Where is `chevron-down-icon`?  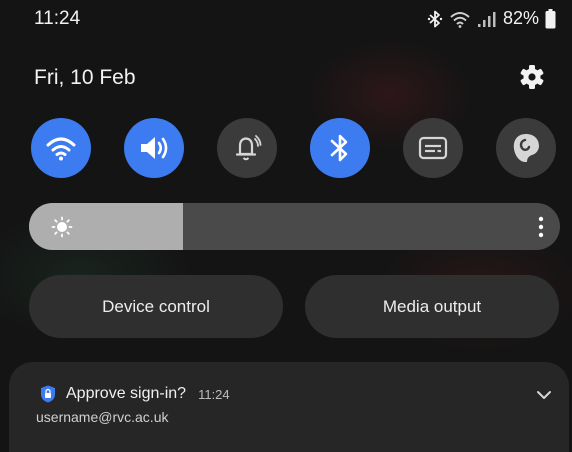
chevron-down-icon is located at coordinates (544, 395).